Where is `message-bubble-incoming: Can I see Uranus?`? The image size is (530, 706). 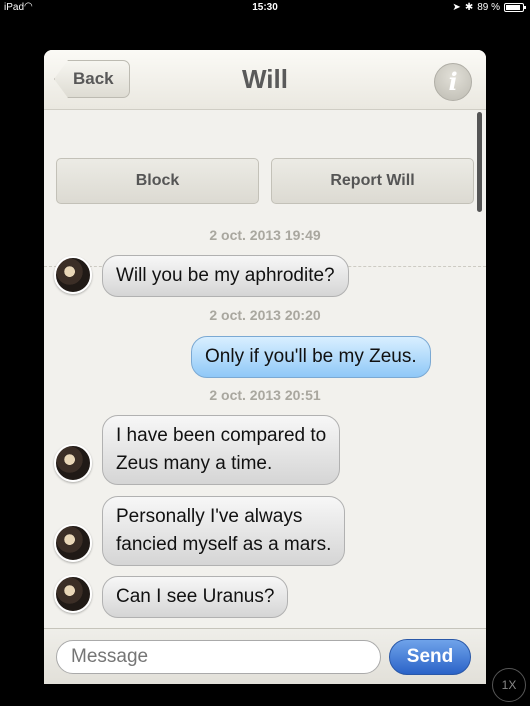 message-bubble-incoming: Can I see Uranus? is located at coordinates (195, 597).